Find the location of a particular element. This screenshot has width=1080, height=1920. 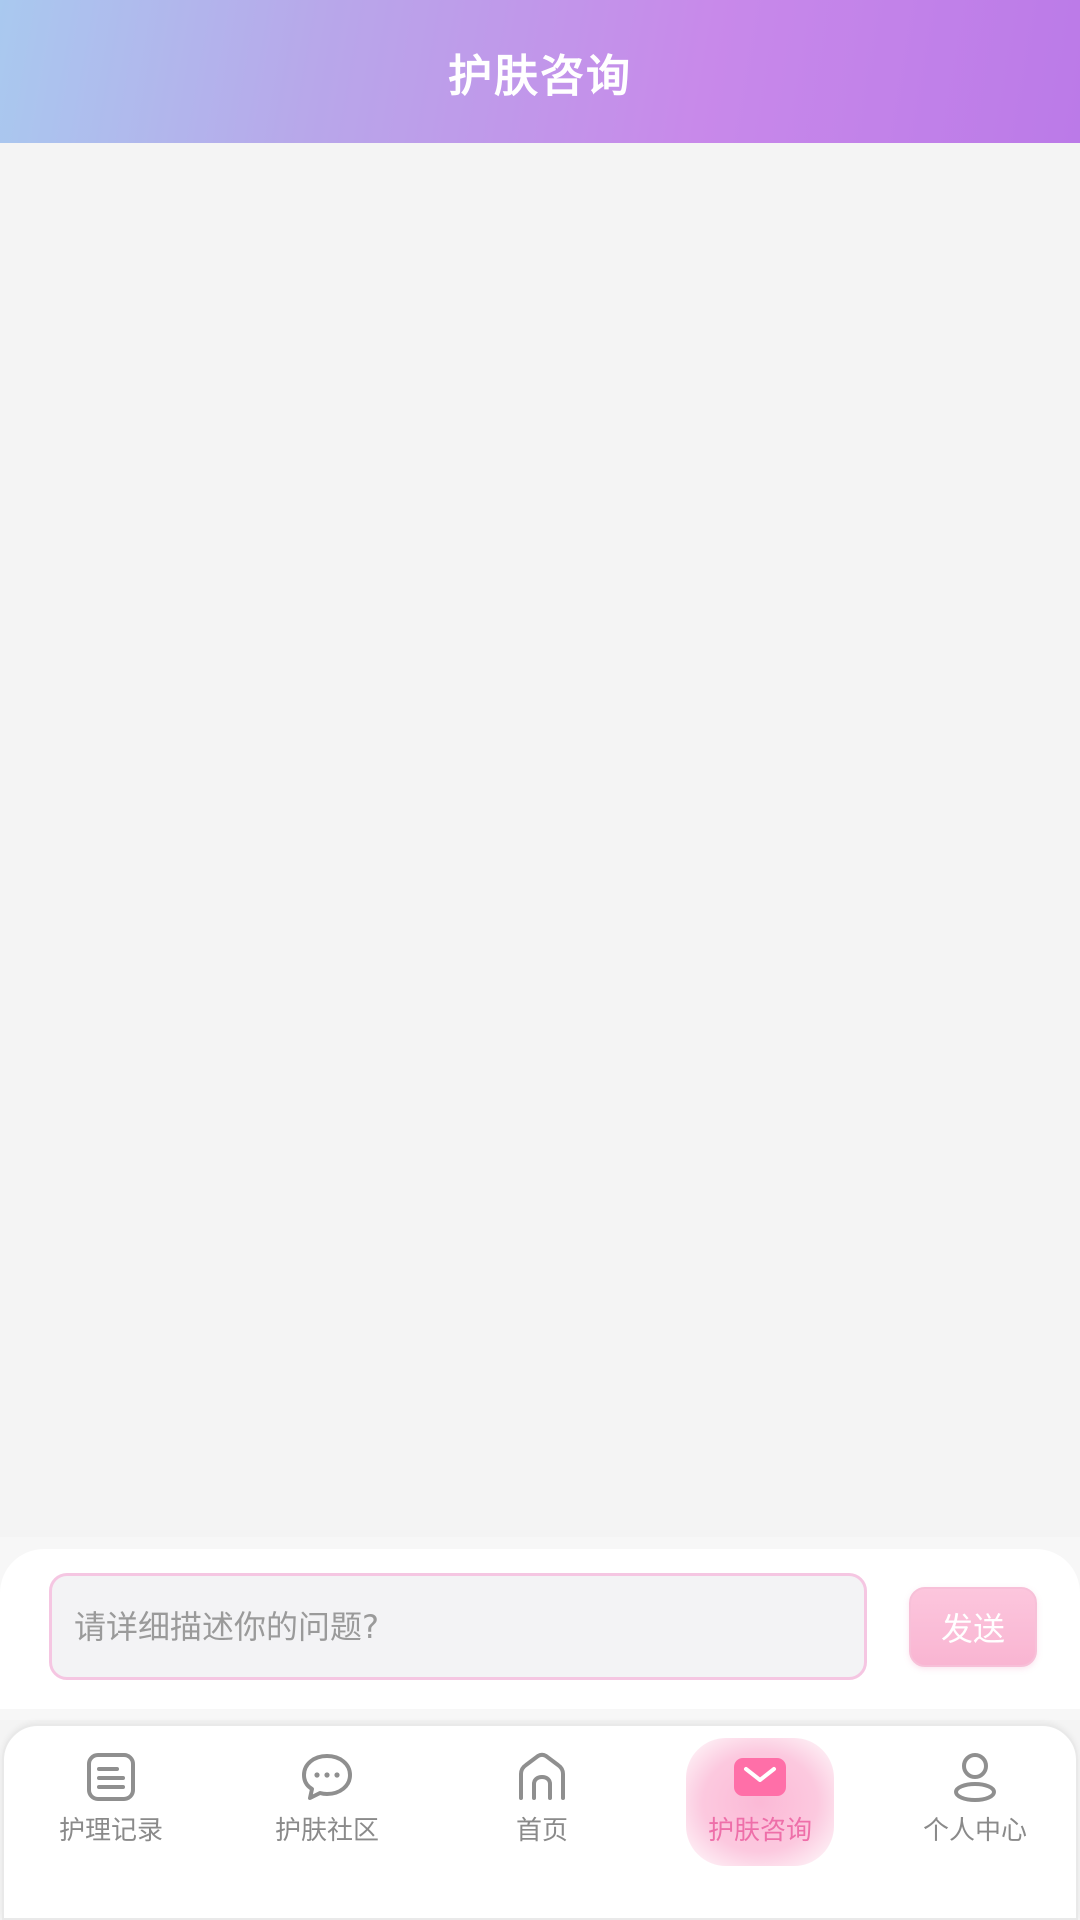

composer-container: 发送 is located at coordinates (540, 1628).